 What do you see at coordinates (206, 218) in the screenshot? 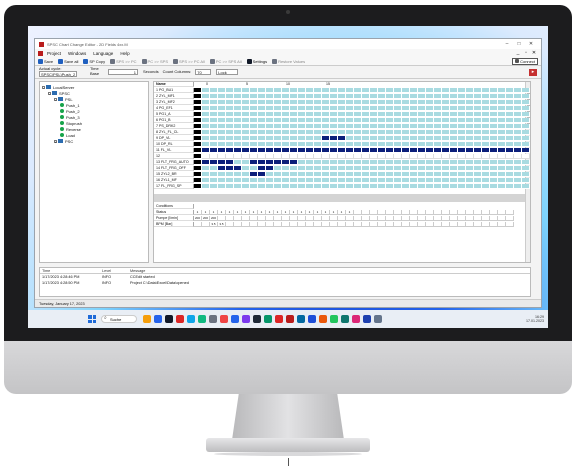
I see `condition-cell: 200` at bounding box center [206, 218].